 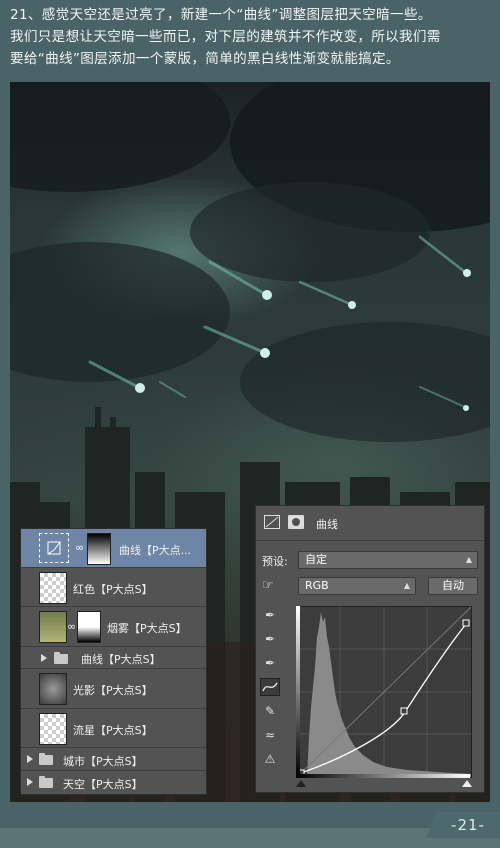 I want to click on channel-value: RGB, so click(x=317, y=585).